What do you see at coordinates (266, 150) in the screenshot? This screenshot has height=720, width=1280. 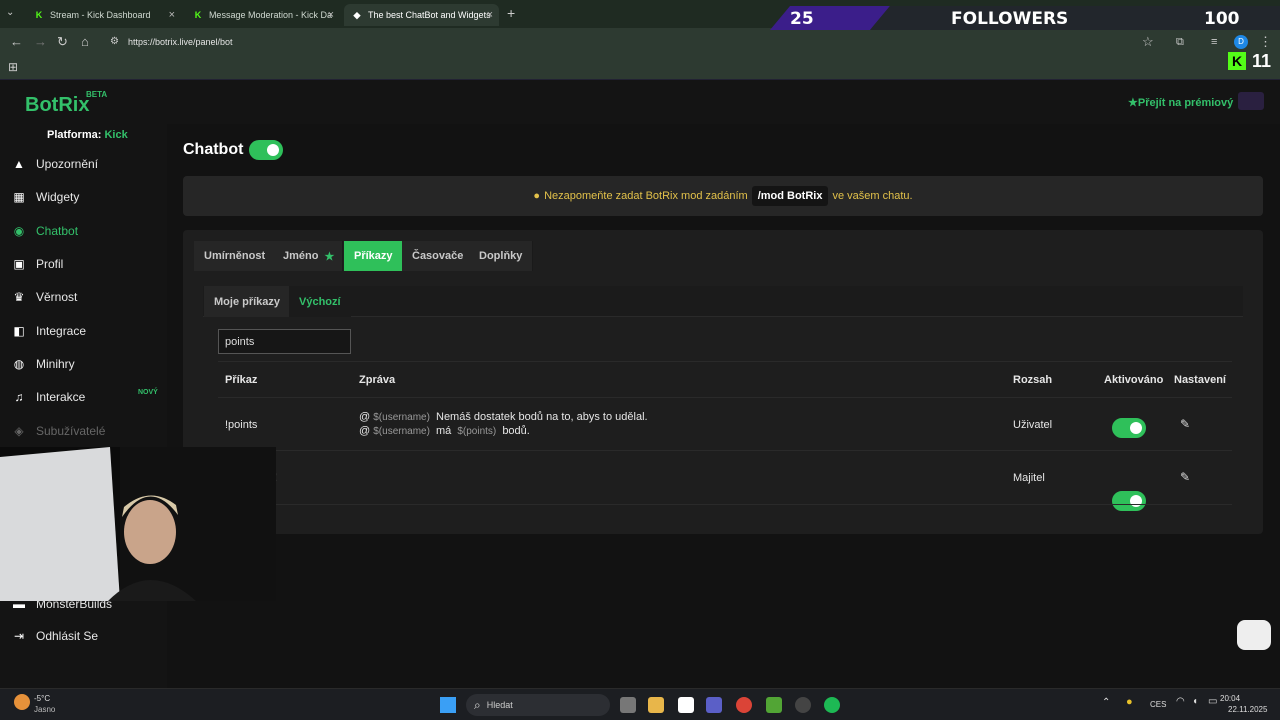 I see `chatbot-toggle` at bounding box center [266, 150].